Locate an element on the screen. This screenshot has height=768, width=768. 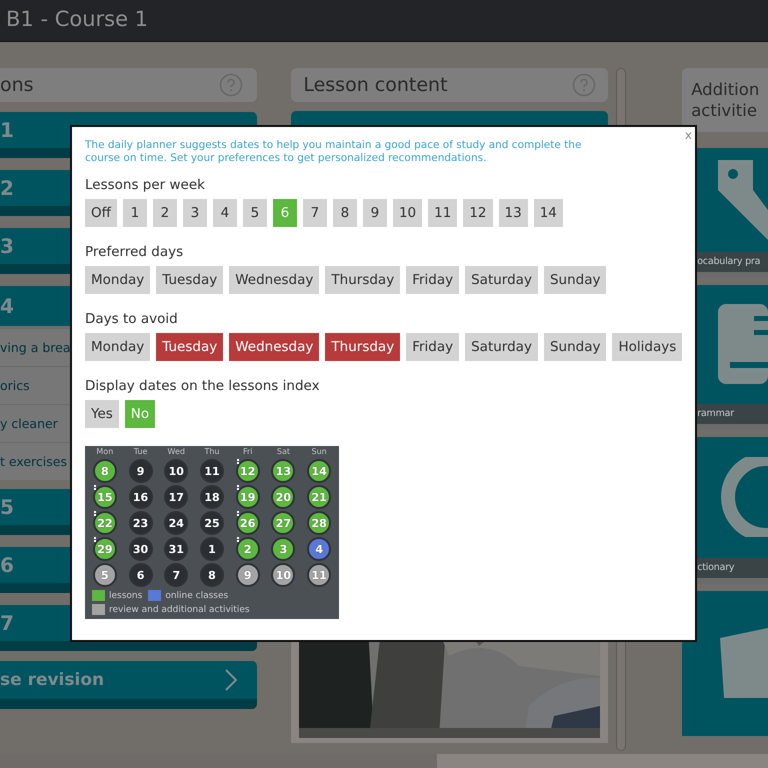
section-label: Days to avoid is located at coordinates (132, 319).